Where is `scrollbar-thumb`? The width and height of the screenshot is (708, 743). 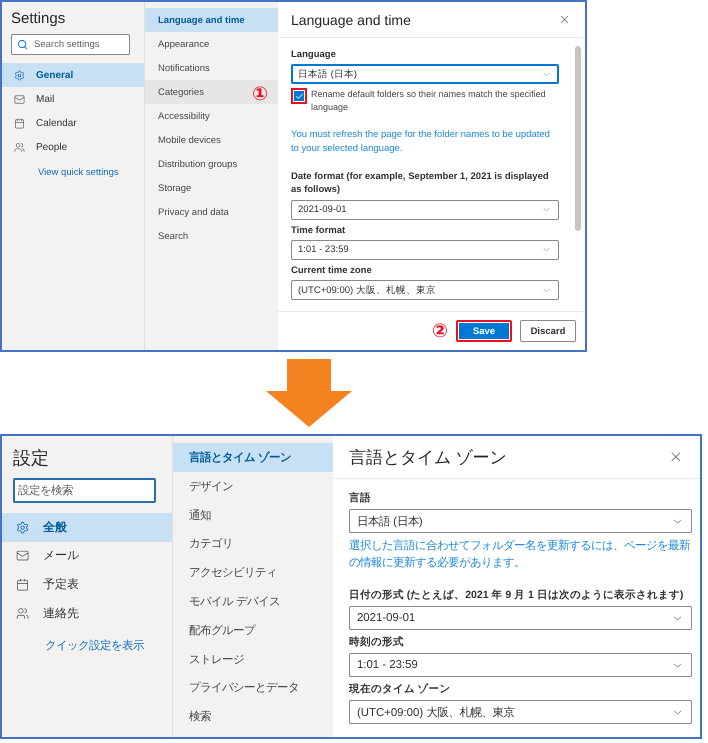 scrollbar-thumb is located at coordinates (578, 139).